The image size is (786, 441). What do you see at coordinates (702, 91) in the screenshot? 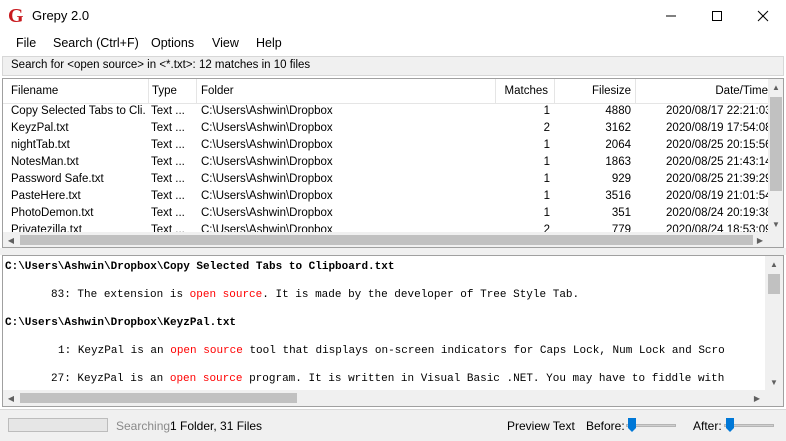
I see `column-header-datetime: Date/Time` at bounding box center [702, 91].